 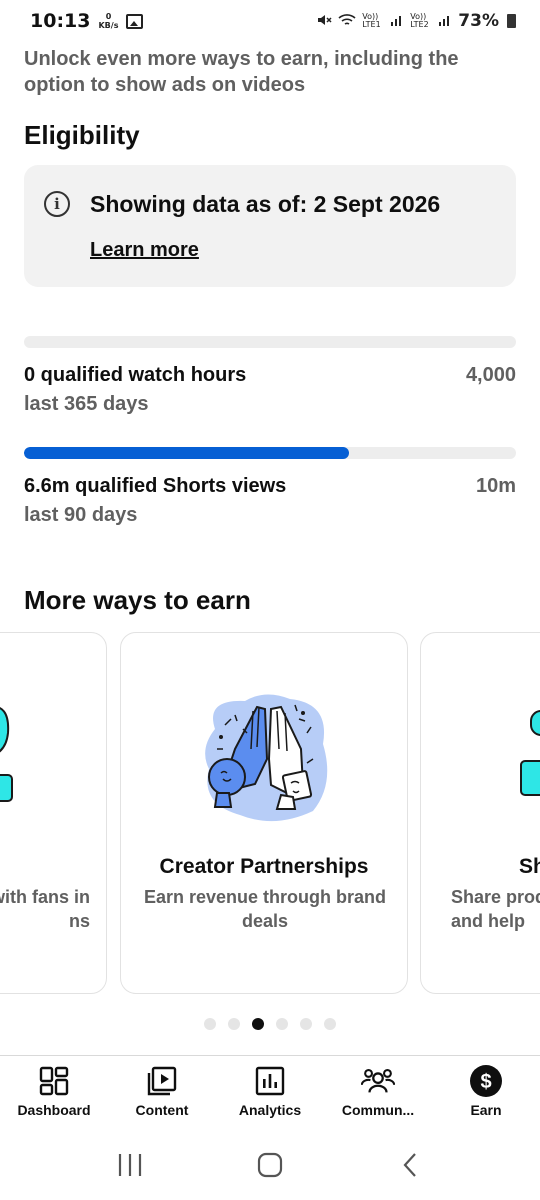 I want to click on status-right: Vo)) LTE1 Vo)) LTE2 73%, so click(x=416, y=21).